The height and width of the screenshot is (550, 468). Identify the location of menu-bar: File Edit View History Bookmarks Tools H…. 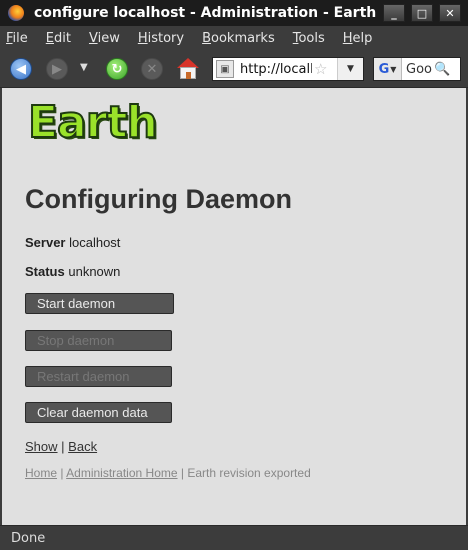
(234, 38).